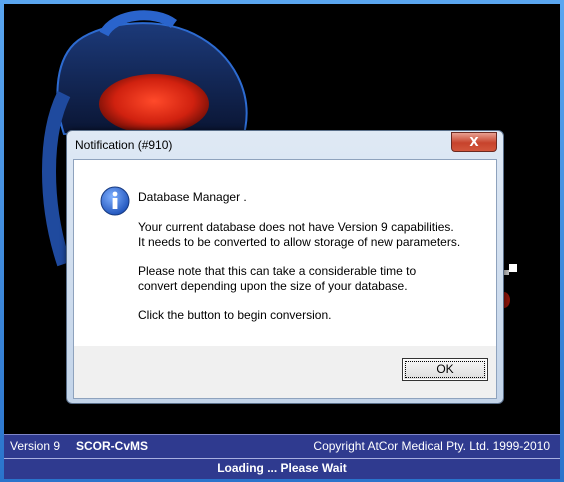  I want to click on info-icon, so click(115, 201).